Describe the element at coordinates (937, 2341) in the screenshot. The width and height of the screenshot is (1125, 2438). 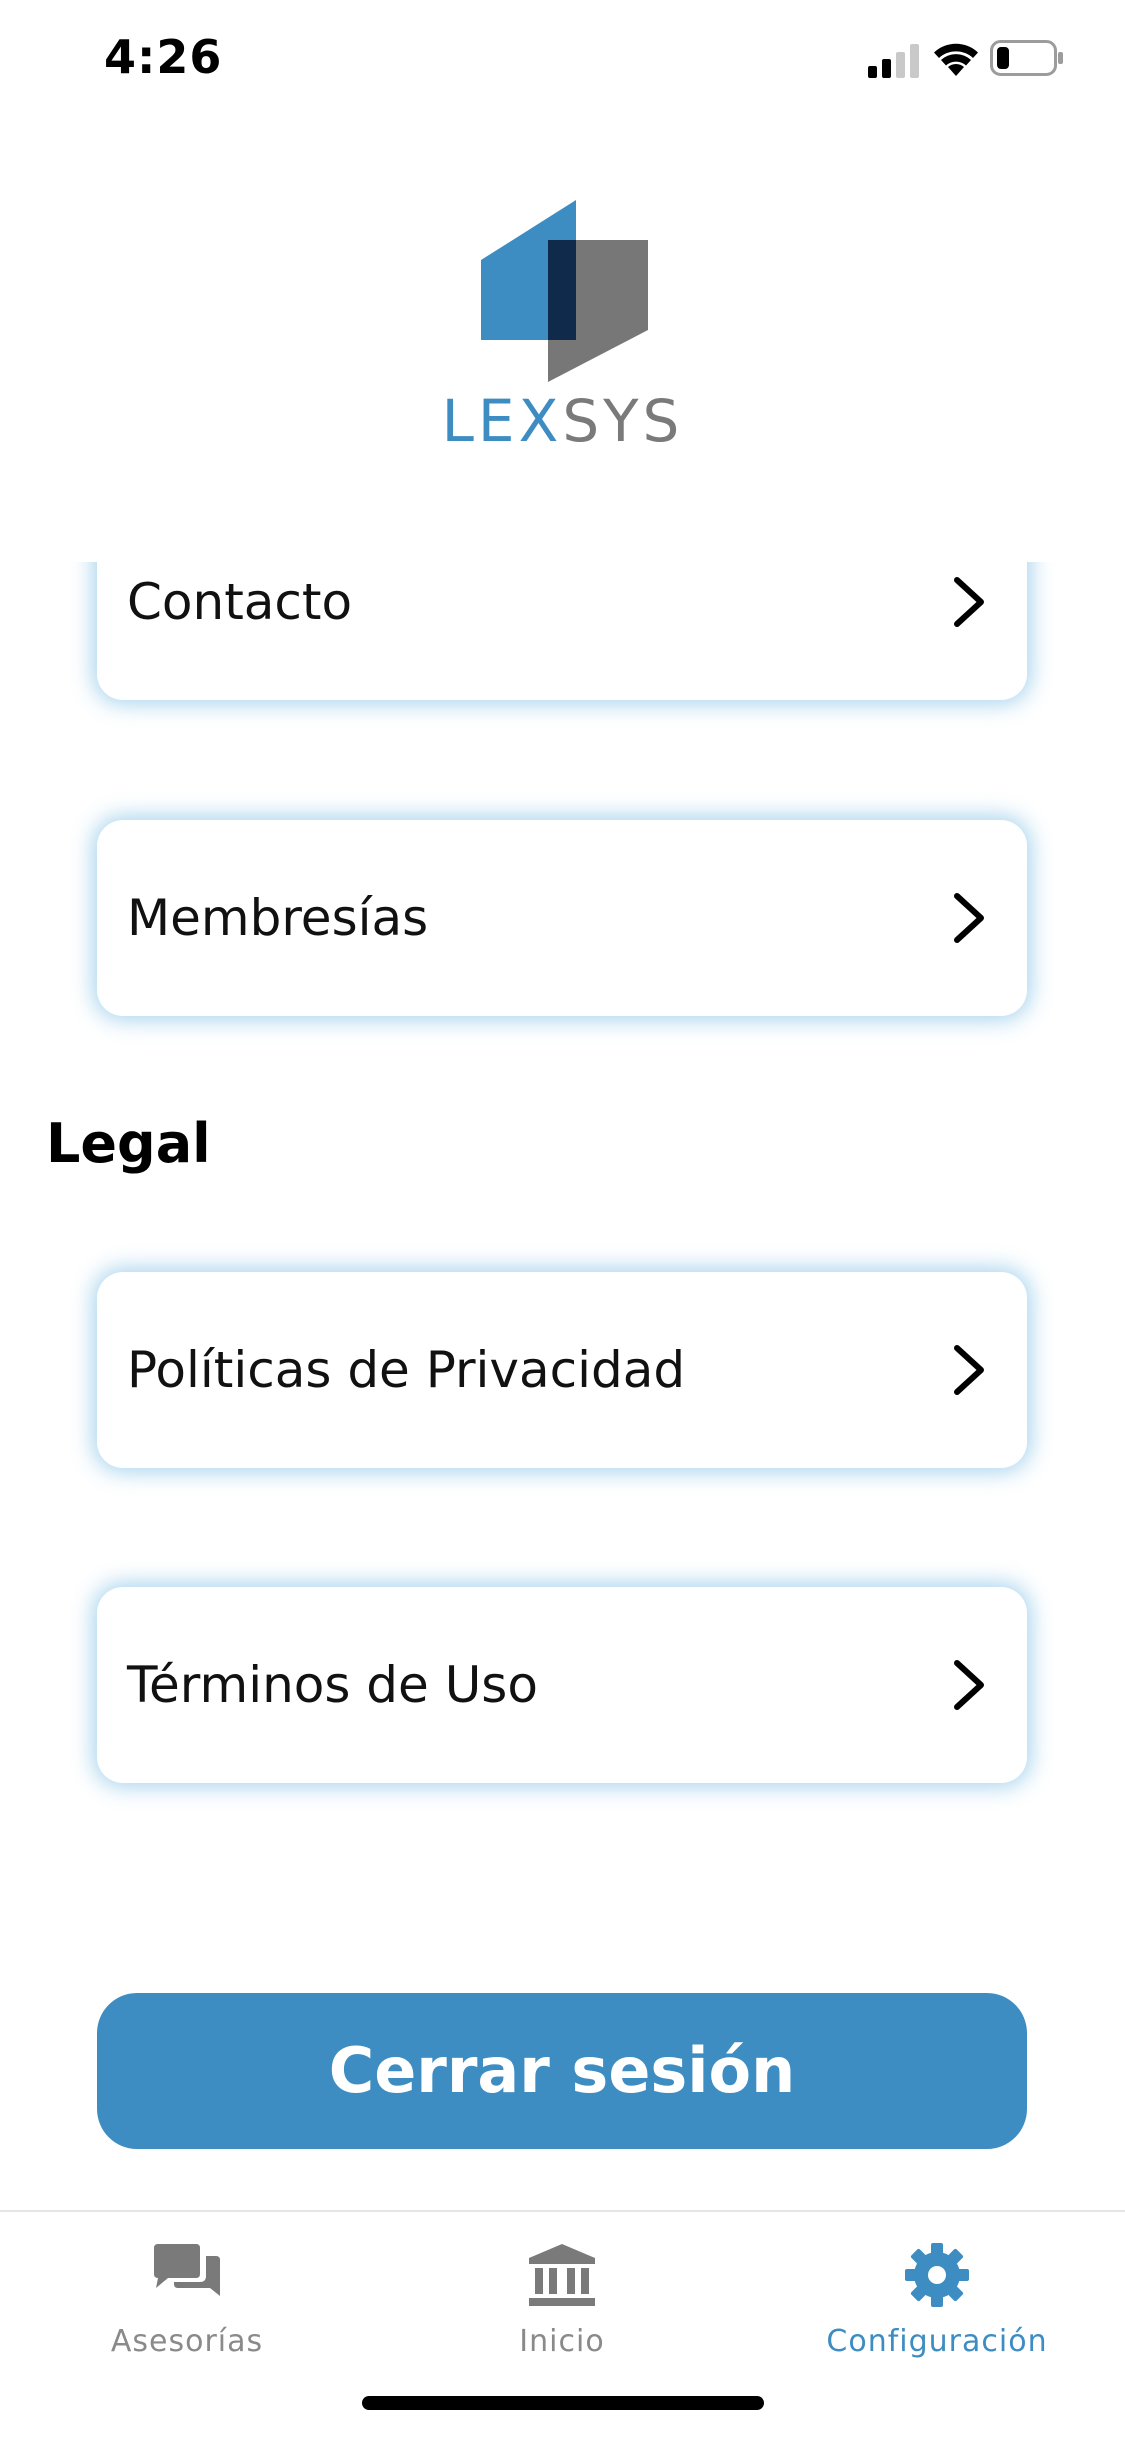
I see `tab-label: Configuración` at that location.